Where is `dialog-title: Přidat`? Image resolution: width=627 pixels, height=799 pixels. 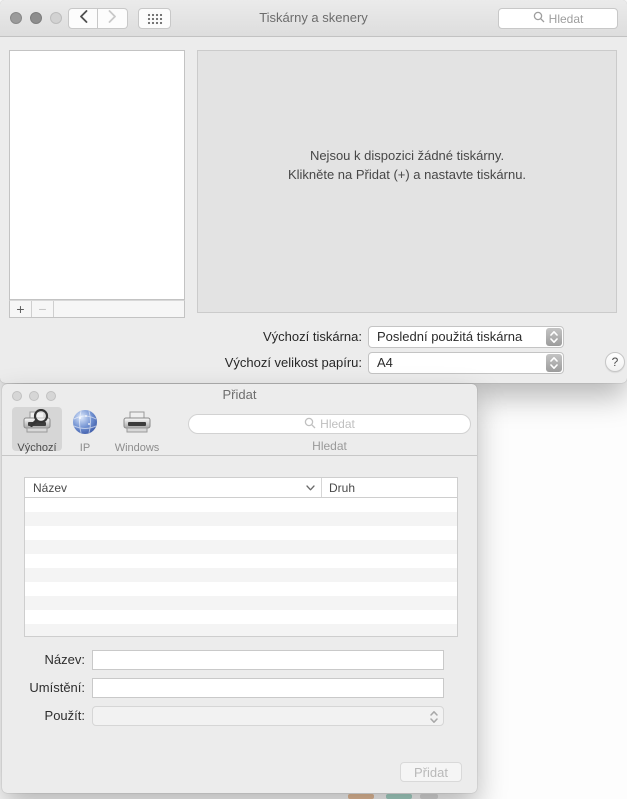
dialog-title: Přidat is located at coordinates (239, 394).